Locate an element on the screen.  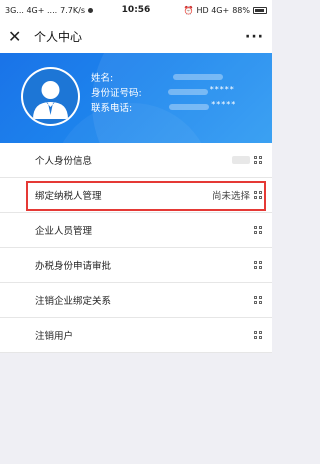
name-label: 姓名: is located at coordinates (102, 78).